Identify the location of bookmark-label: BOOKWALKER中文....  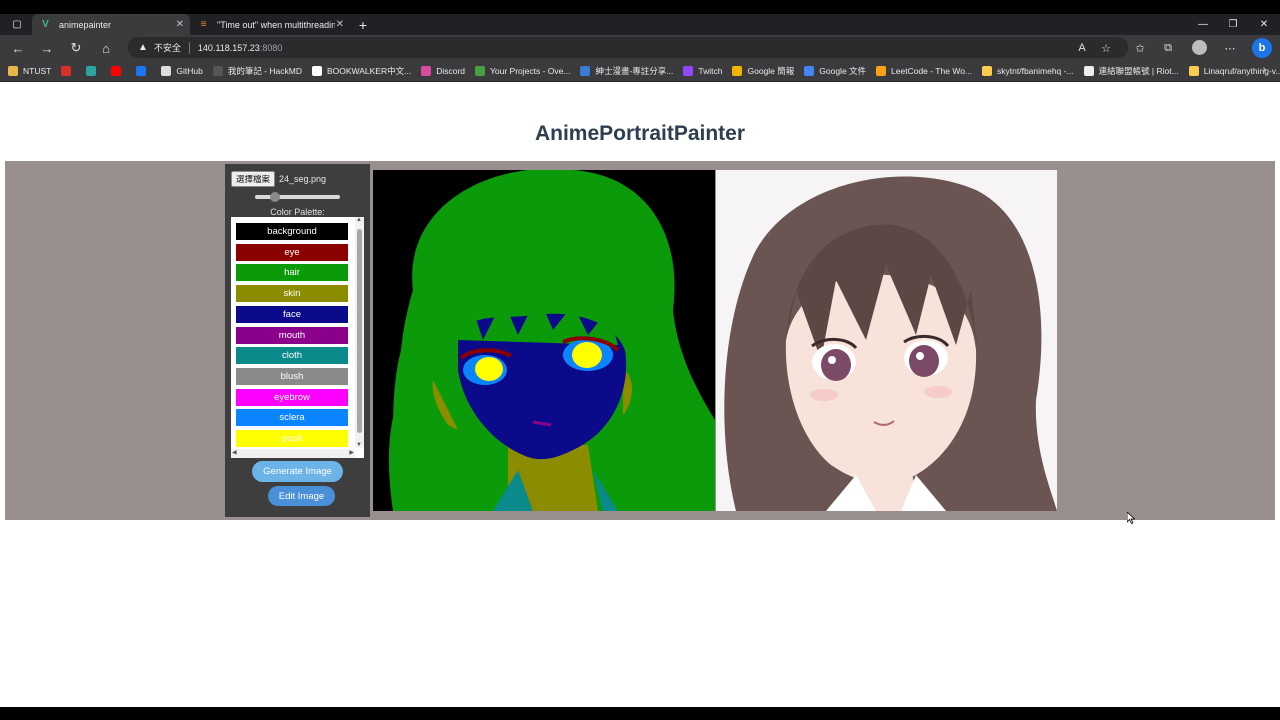
(369, 70).